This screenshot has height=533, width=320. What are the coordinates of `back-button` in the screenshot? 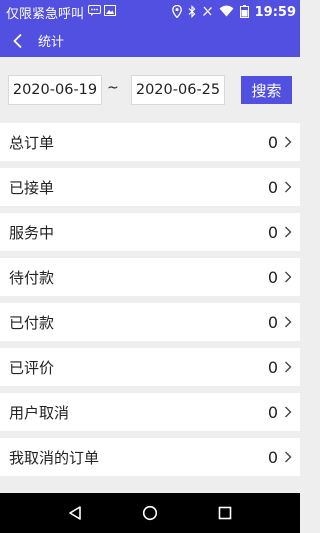 It's located at (22, 41).